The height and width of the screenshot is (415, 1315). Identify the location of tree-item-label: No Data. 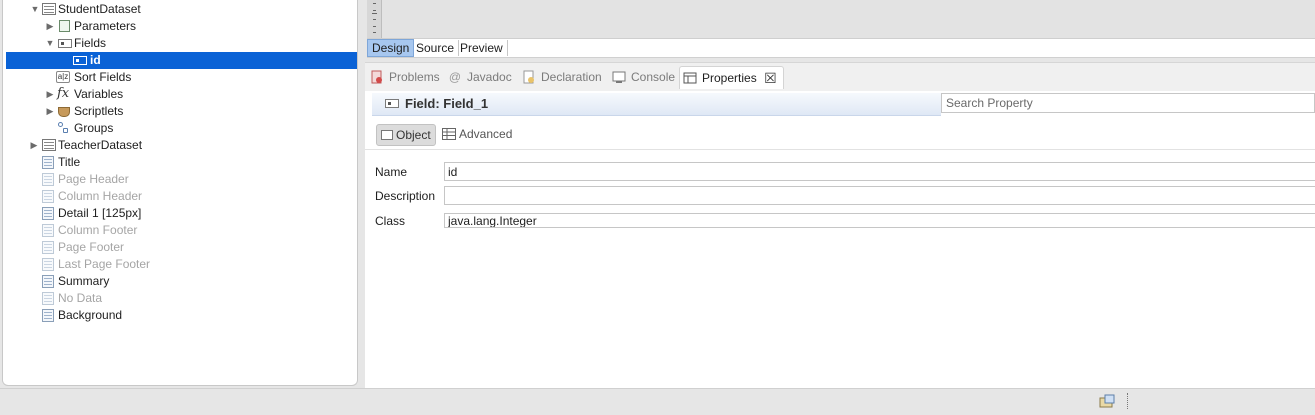
(80, 298).